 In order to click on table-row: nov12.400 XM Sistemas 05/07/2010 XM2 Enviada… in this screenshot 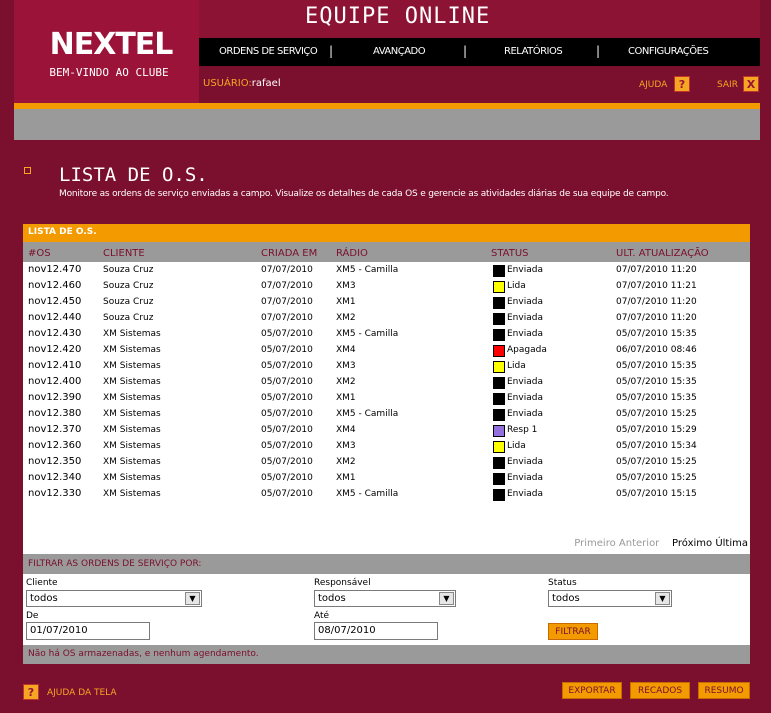, I will do `click(386, 383)`.